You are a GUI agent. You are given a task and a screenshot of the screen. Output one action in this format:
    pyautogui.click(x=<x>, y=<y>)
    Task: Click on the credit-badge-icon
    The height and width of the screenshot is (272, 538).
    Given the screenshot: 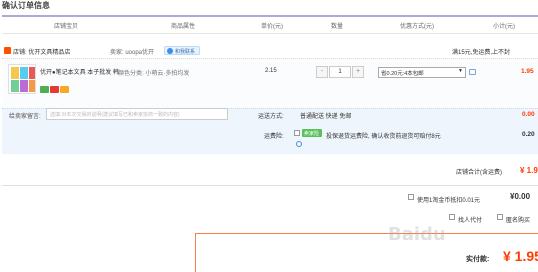 What is the action you would take?
    pyautogui.click(x=54, y=89)
    